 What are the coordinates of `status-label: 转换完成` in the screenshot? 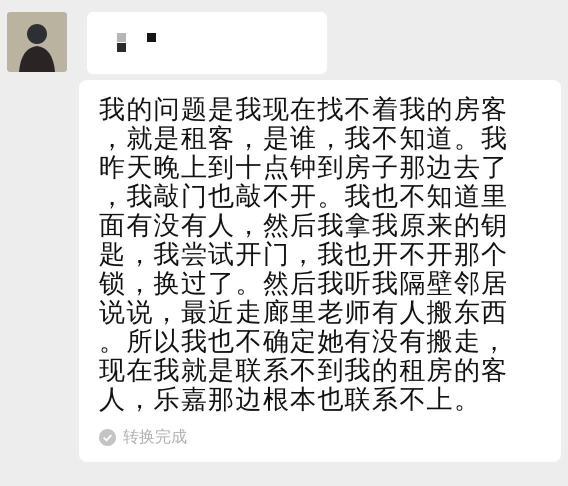 It's located at (155, 437).